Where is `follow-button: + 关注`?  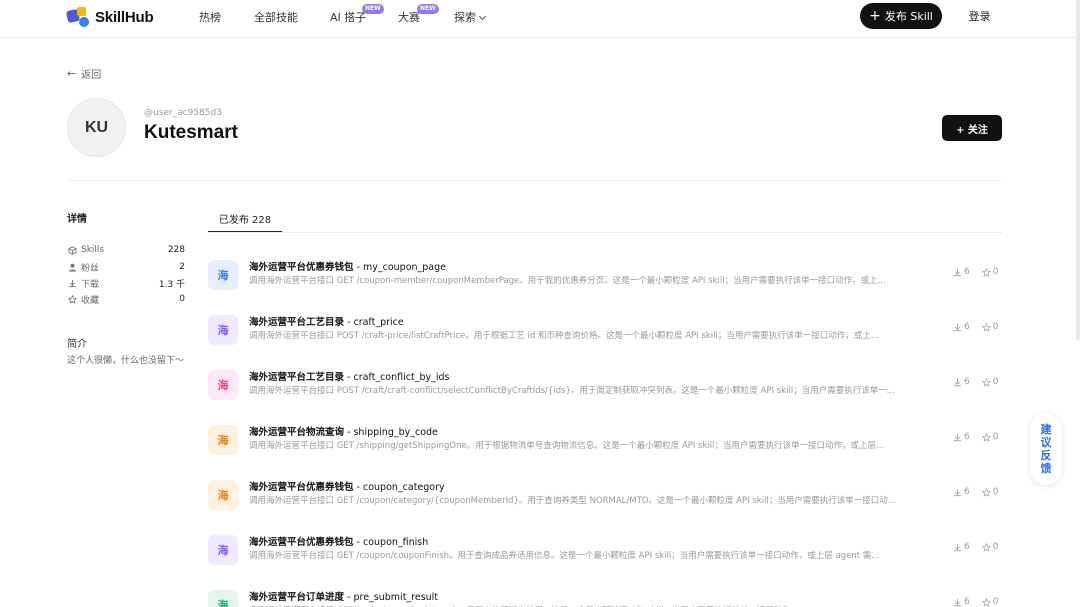 follow-button: + 关注 is located at coordinates (972, 128).